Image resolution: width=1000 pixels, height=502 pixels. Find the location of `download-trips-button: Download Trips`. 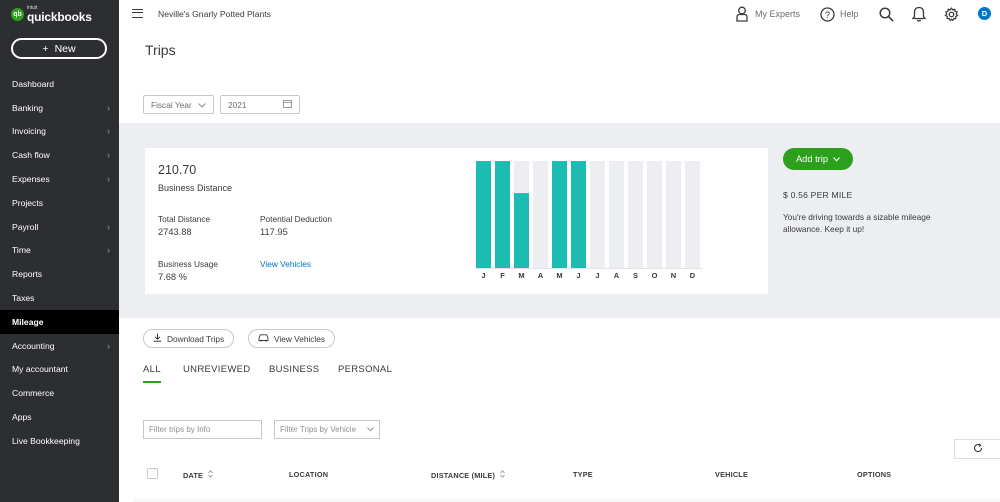

download-trips-button: Download Trips is located at coordinates (189, 338).